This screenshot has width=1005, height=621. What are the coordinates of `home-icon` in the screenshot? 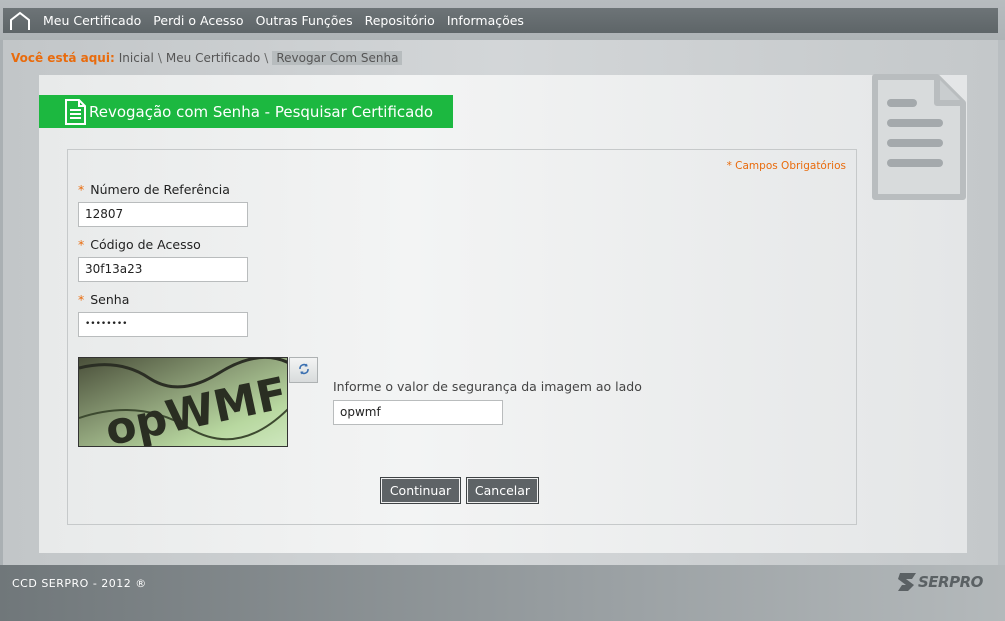 It's located at (20, 20).